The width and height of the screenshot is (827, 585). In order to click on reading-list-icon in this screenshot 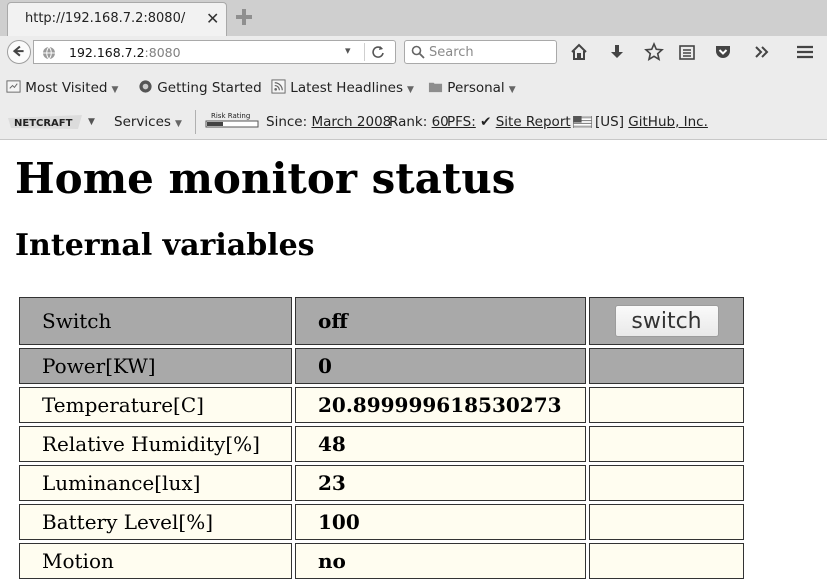, I will do `click(687, 52)`.